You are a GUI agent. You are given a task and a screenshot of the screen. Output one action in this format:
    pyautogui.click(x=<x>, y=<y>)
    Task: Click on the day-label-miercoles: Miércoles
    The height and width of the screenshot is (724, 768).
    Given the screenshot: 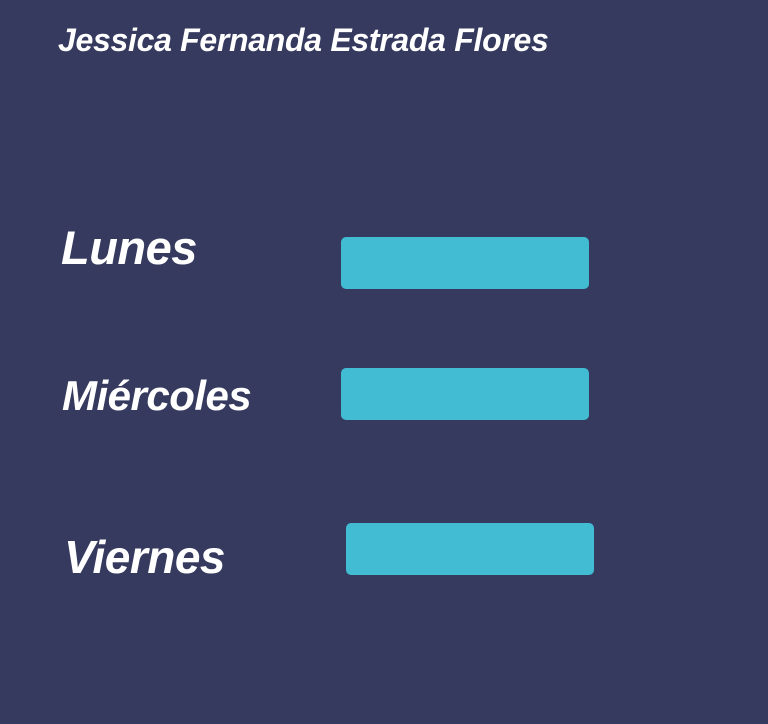 What is the action you would take?
    pyautogui.click(x=157, y=395)
    